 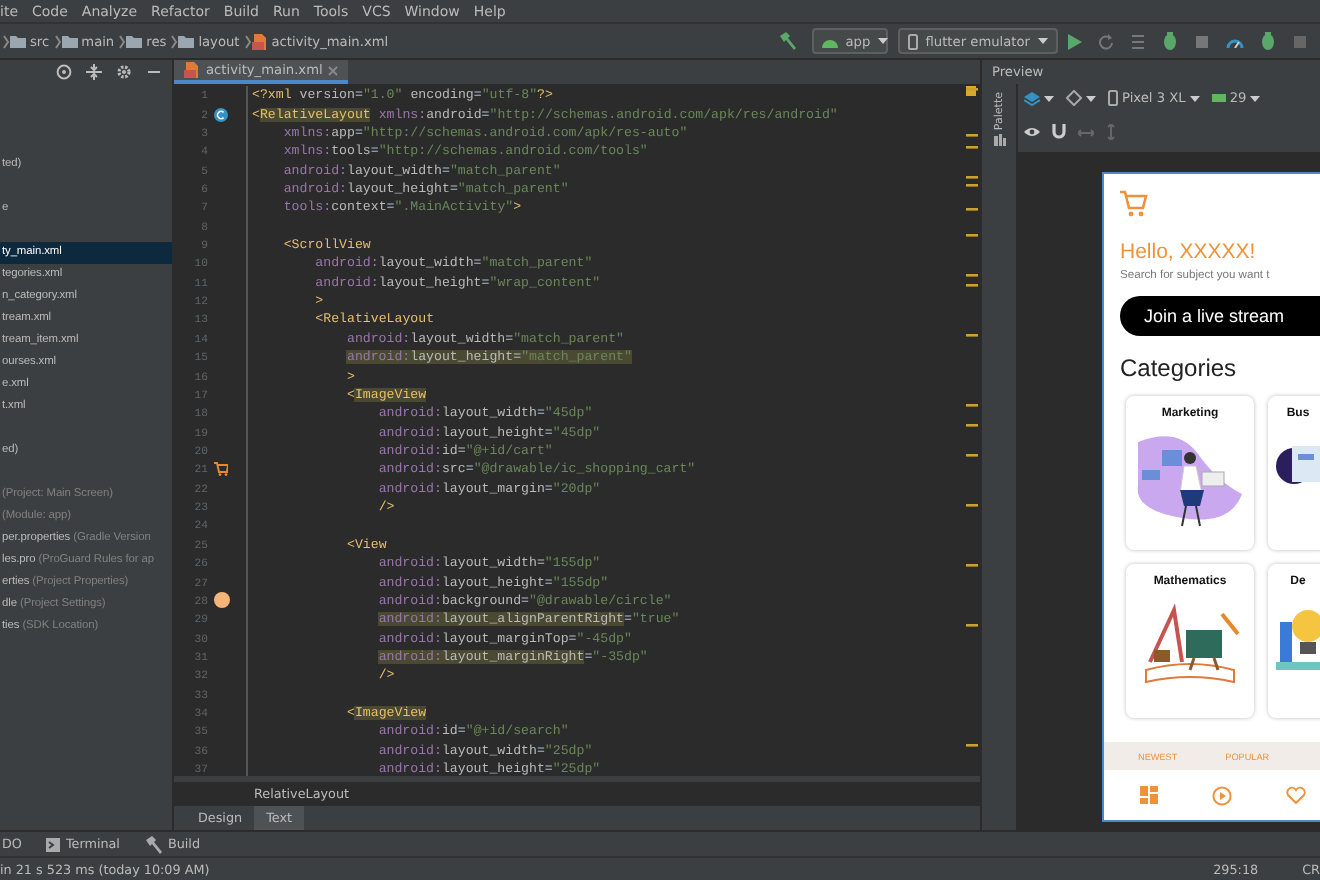 What do you see at coordinates (52, 844) in the screenshot?
I see `terminal-icon` at bounding box center [52, 844].